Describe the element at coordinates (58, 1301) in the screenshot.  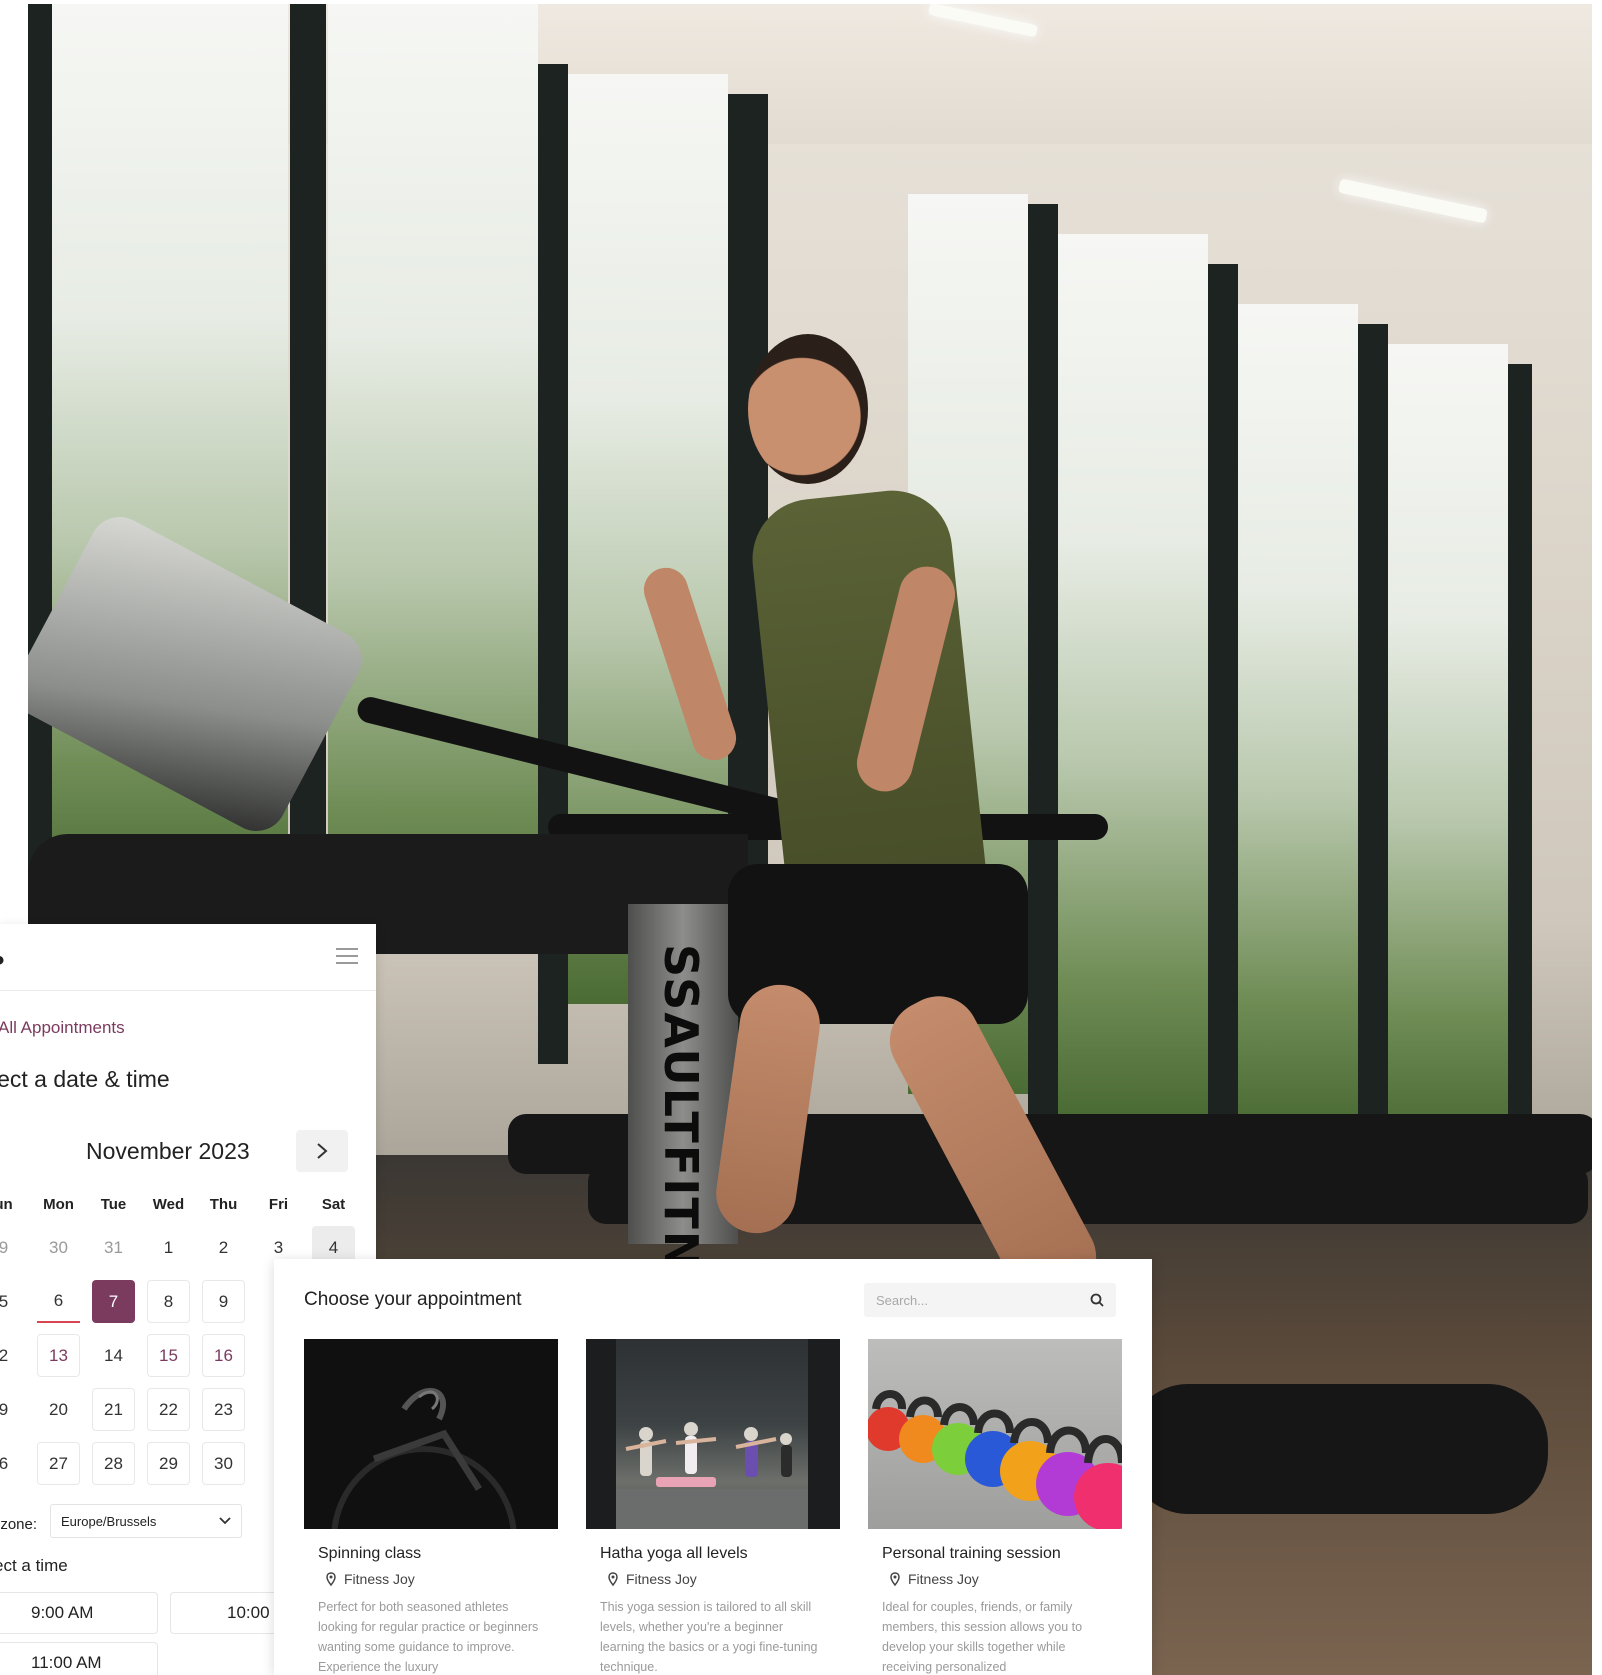
I see `calendar-day-today: 6` at that location.